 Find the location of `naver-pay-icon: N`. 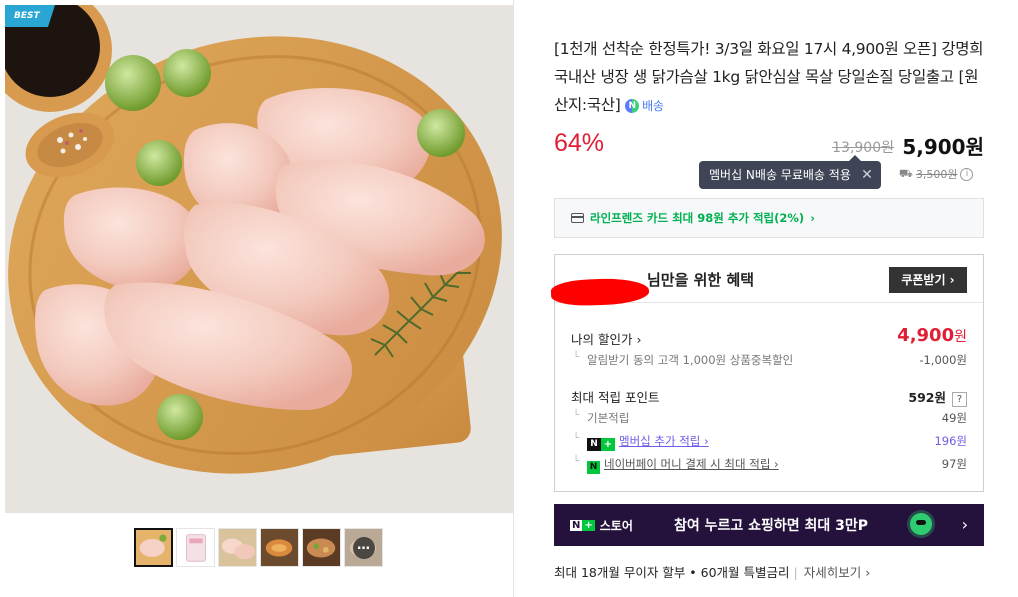

naver-pay-icon: N is located at coordinates (593, 467).